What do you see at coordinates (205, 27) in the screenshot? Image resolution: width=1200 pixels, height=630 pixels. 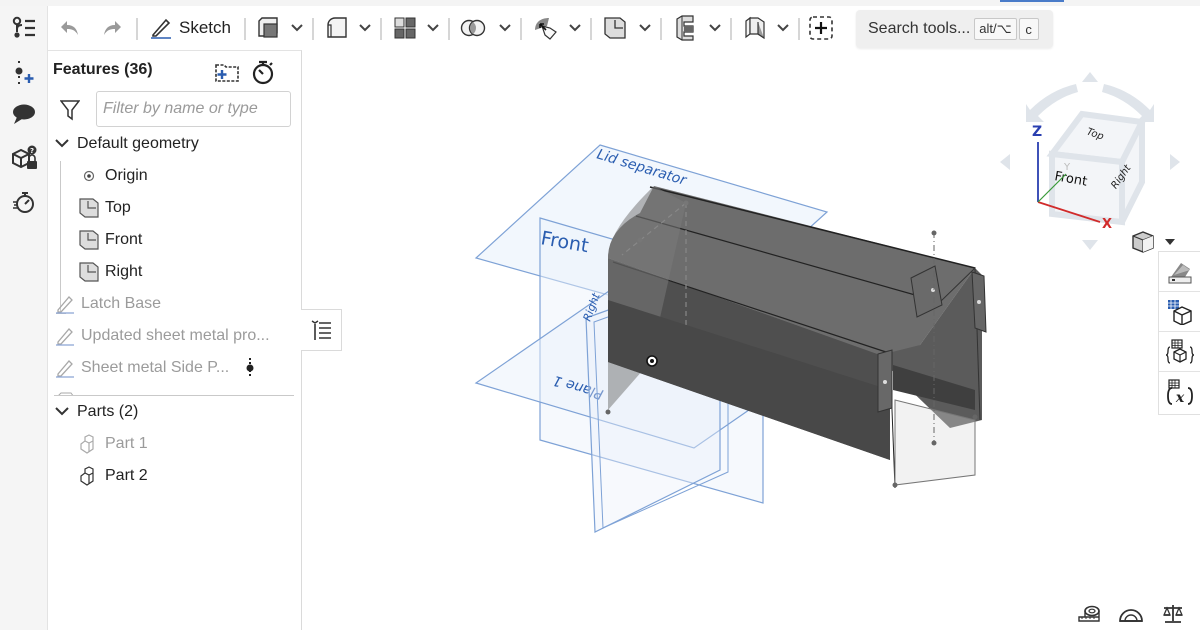 I see `sketch-label: Sketch` at bounding box center [205, 27].